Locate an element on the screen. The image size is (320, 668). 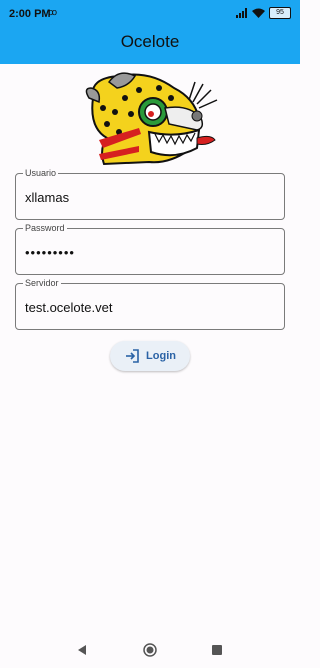
recents-icon is located at coordinates (217, 650).